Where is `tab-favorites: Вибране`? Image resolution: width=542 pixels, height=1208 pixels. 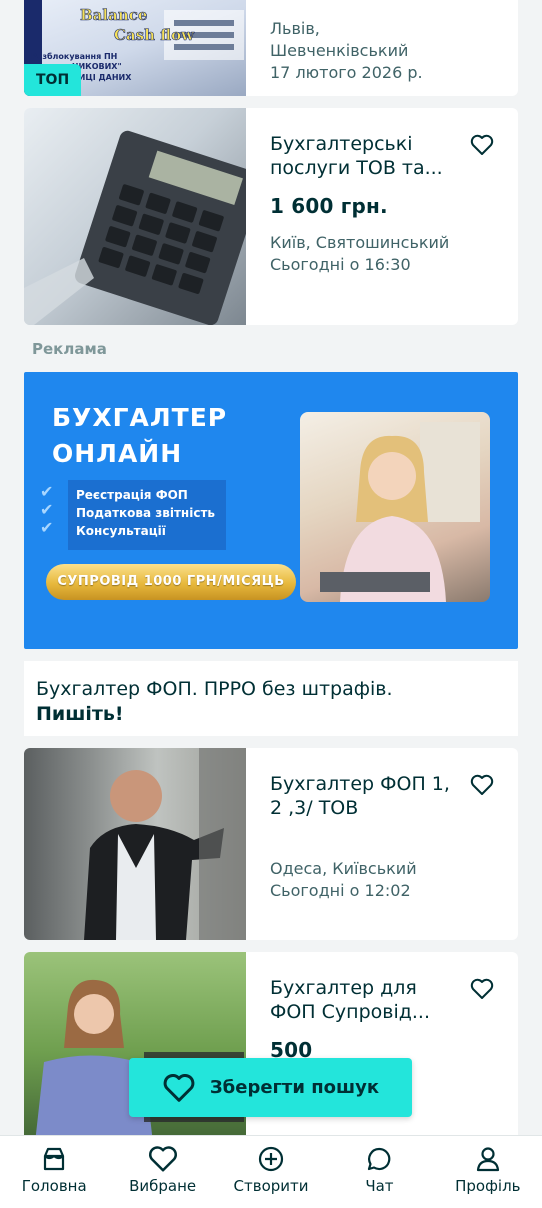
tab-favorites: Вибране is located at coordinates (162, 1172).